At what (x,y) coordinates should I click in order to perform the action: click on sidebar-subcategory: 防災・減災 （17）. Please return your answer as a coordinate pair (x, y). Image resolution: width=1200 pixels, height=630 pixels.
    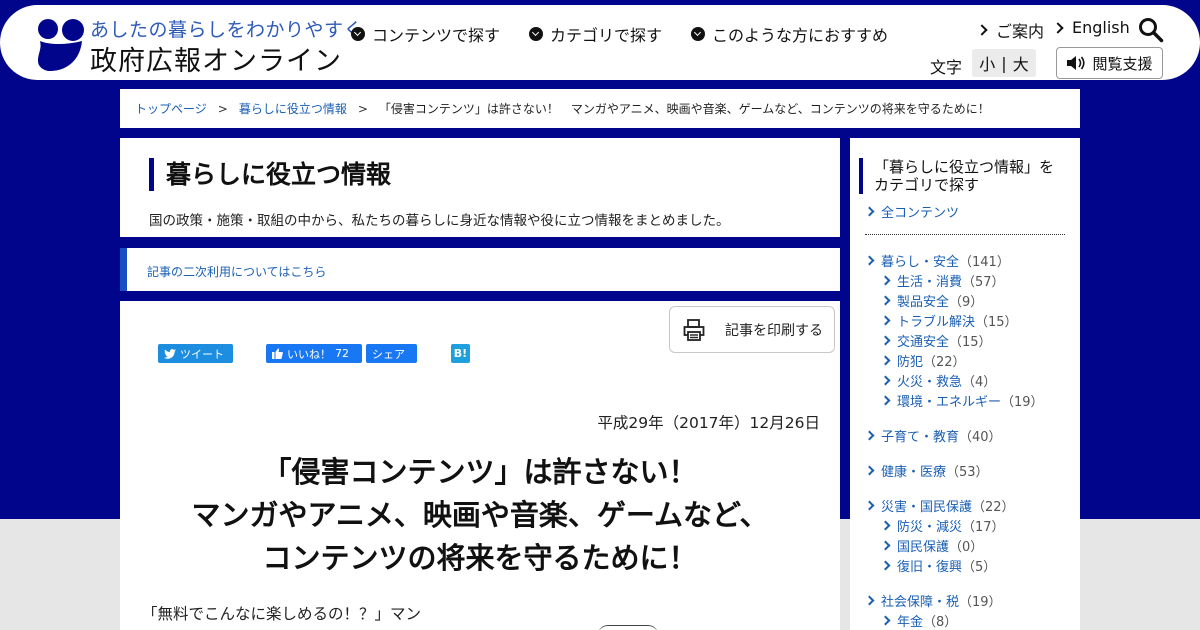
    Looking at the image, I should click on (942, 525).